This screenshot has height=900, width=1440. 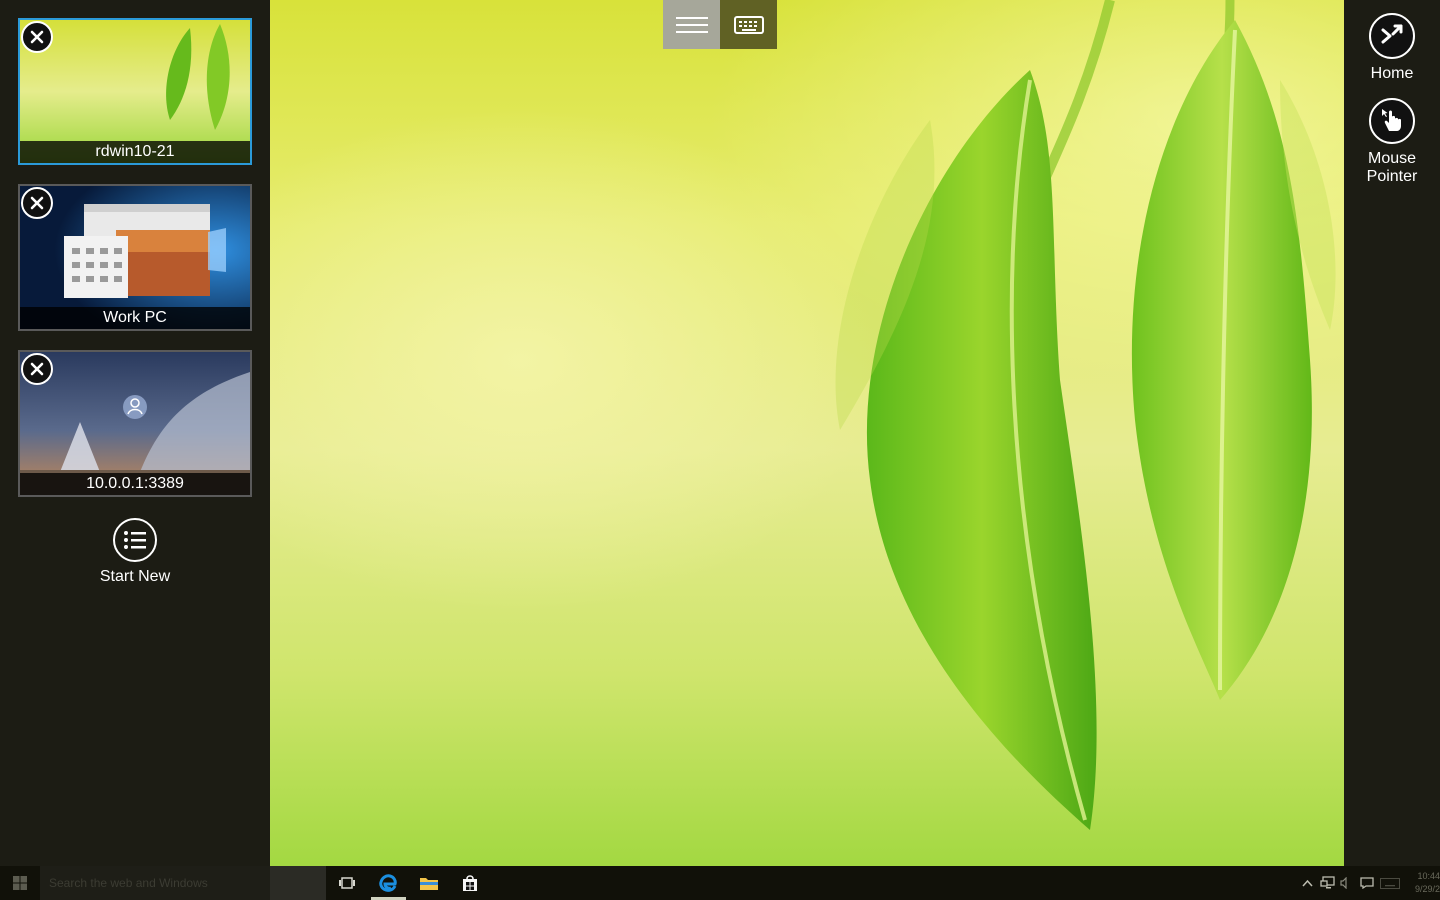 I want to click on remote-taskbar: Search the web and Windows 10:44 9/29/2, so click(x=720, y=883).